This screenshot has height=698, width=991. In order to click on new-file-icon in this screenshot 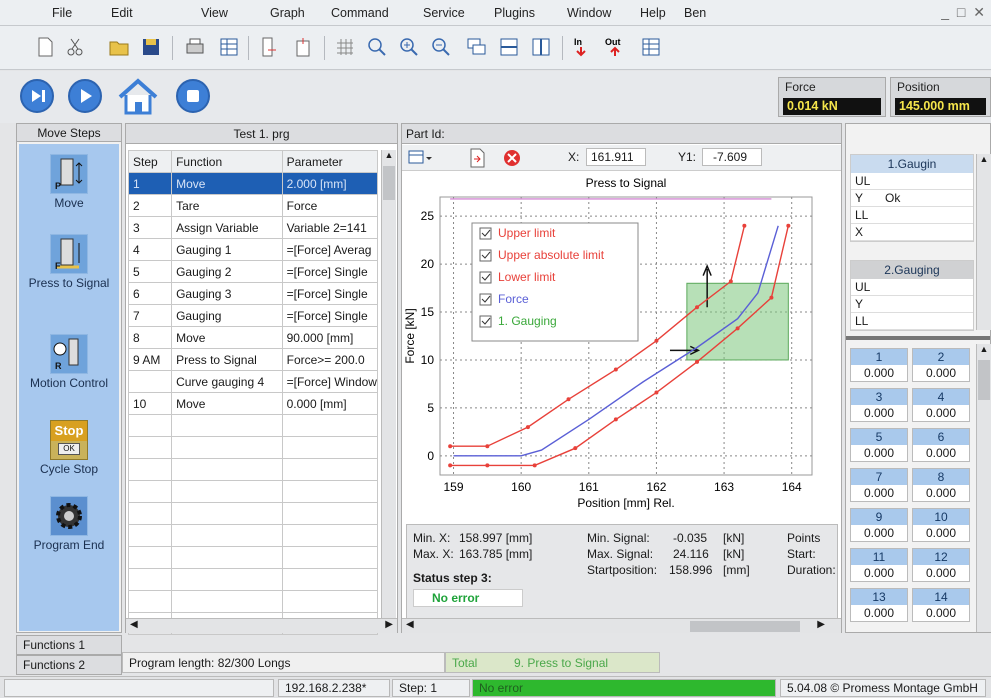, I will do `click(45, 47)`.